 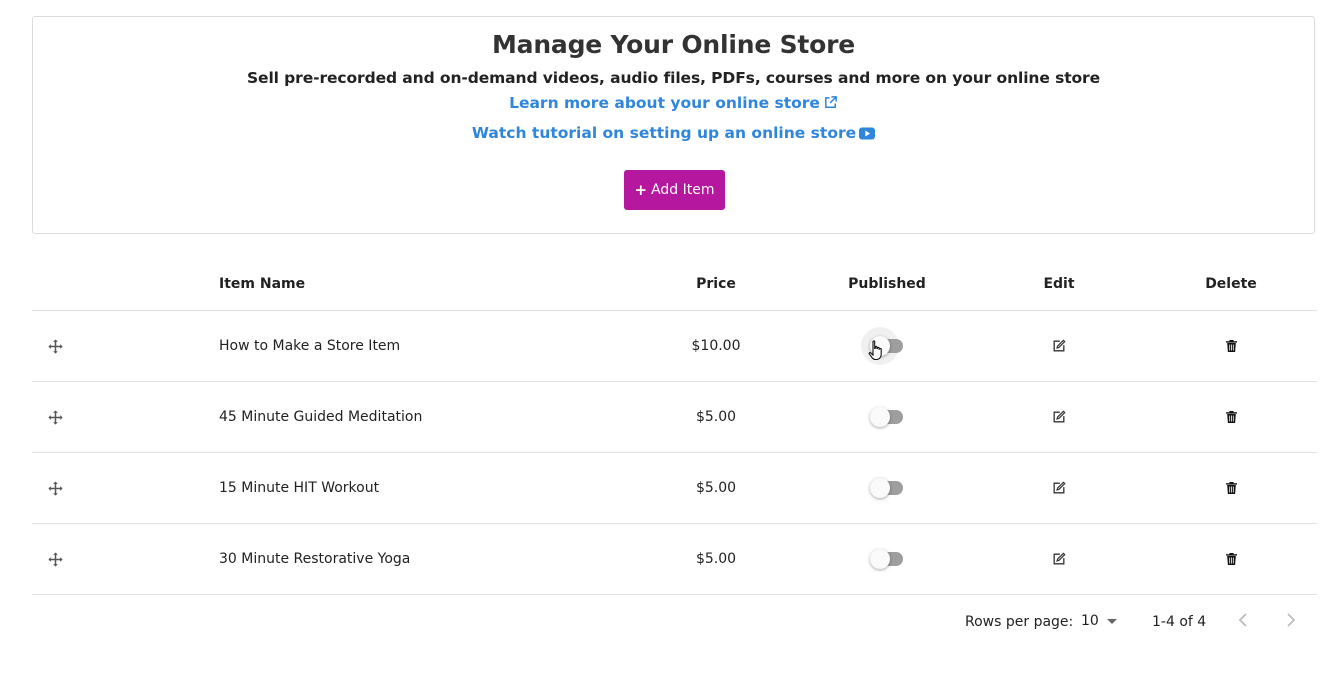 What do you see at coordinates (310, 346) in the screenshot?
I see `item-name: How to Make a Store Item` at bounding box center [310, 346].